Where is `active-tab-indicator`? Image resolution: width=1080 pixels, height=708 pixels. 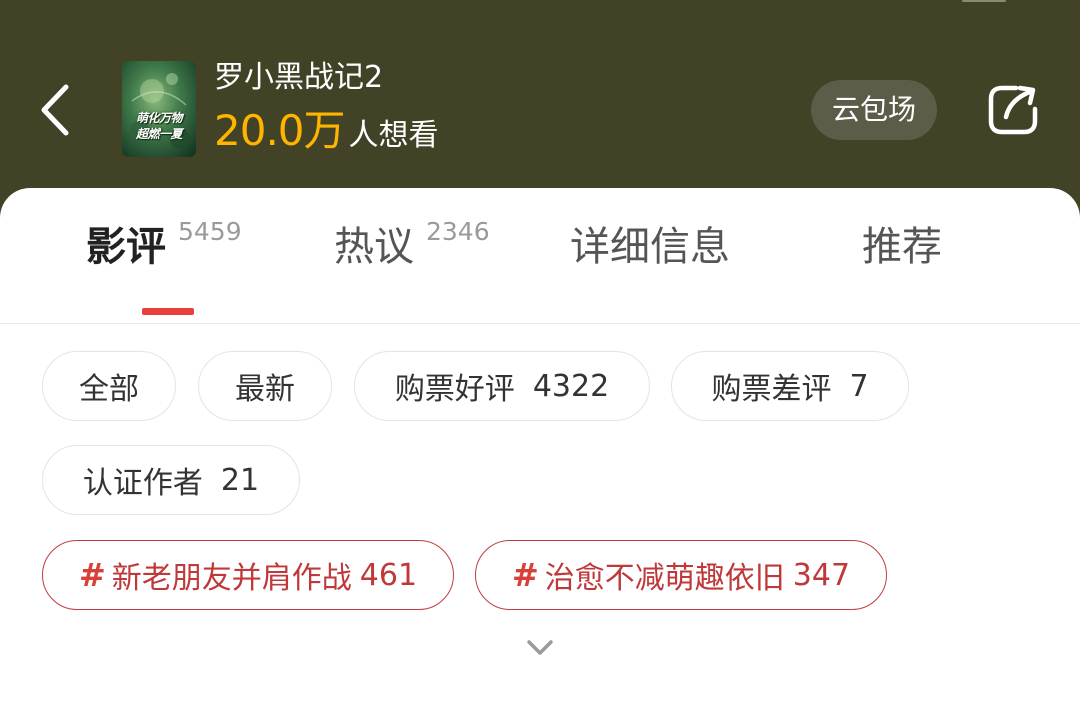
active-tab-indicator is located at coordinates (168, 311).